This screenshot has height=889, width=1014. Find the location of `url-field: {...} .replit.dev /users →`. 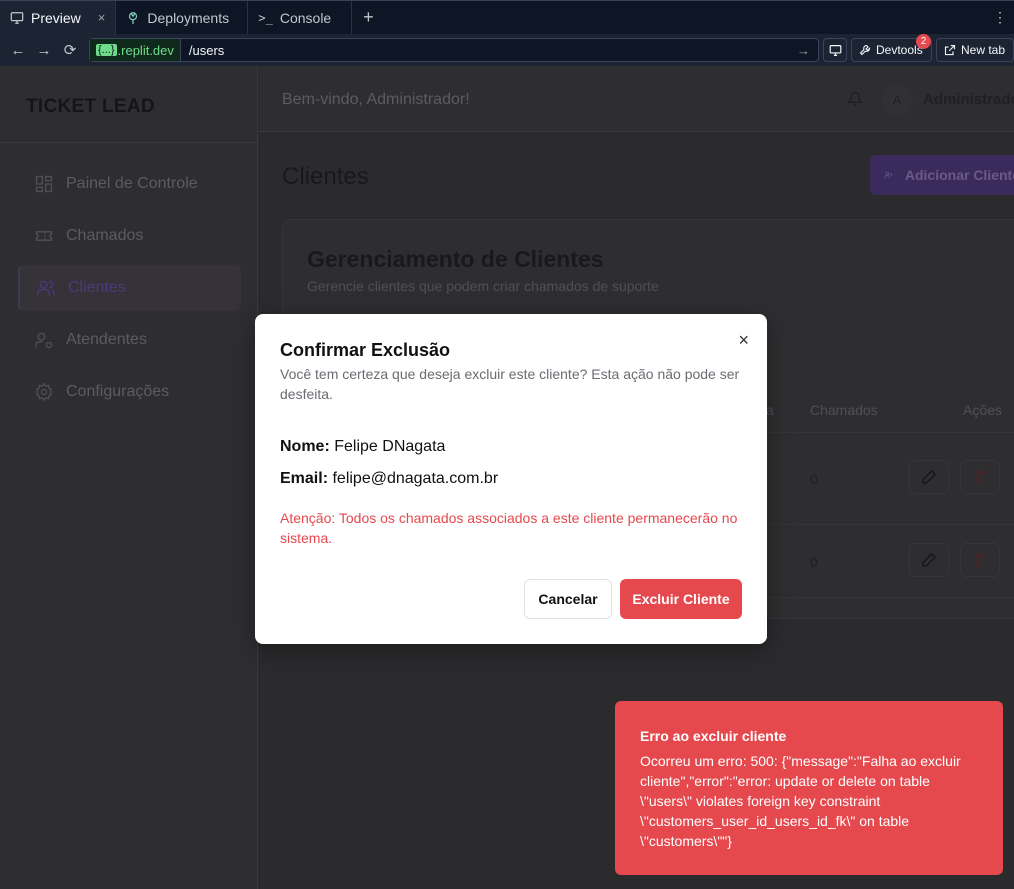

url-field: {...} .replit.dev /users → is located at coordinates (454, 50).